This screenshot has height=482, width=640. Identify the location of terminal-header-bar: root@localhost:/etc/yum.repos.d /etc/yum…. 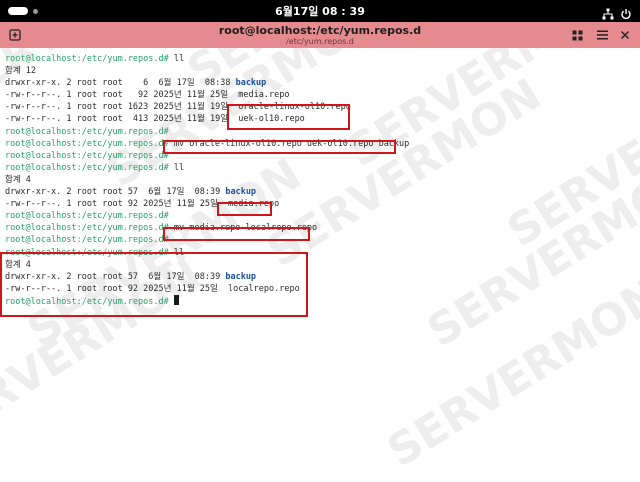
(320, 35).